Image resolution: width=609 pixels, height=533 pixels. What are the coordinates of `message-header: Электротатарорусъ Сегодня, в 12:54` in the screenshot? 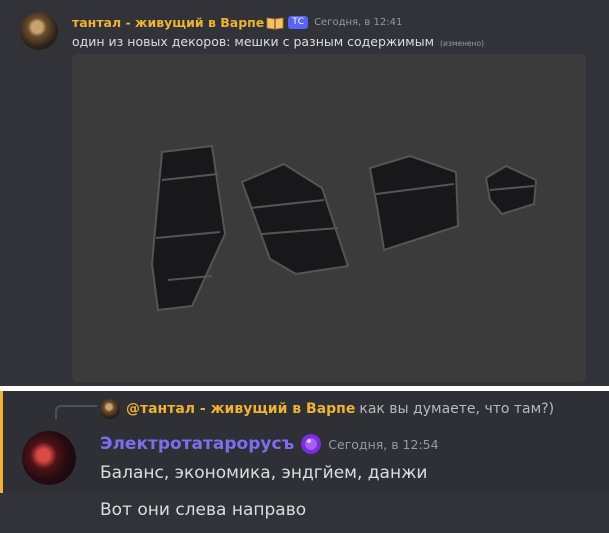 It's located at (269, 444).